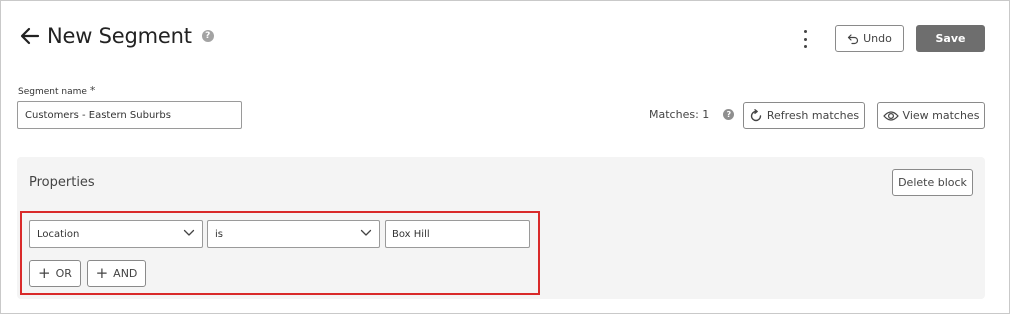  I want to click on view-matches-label: View matches, so click(941, 115).